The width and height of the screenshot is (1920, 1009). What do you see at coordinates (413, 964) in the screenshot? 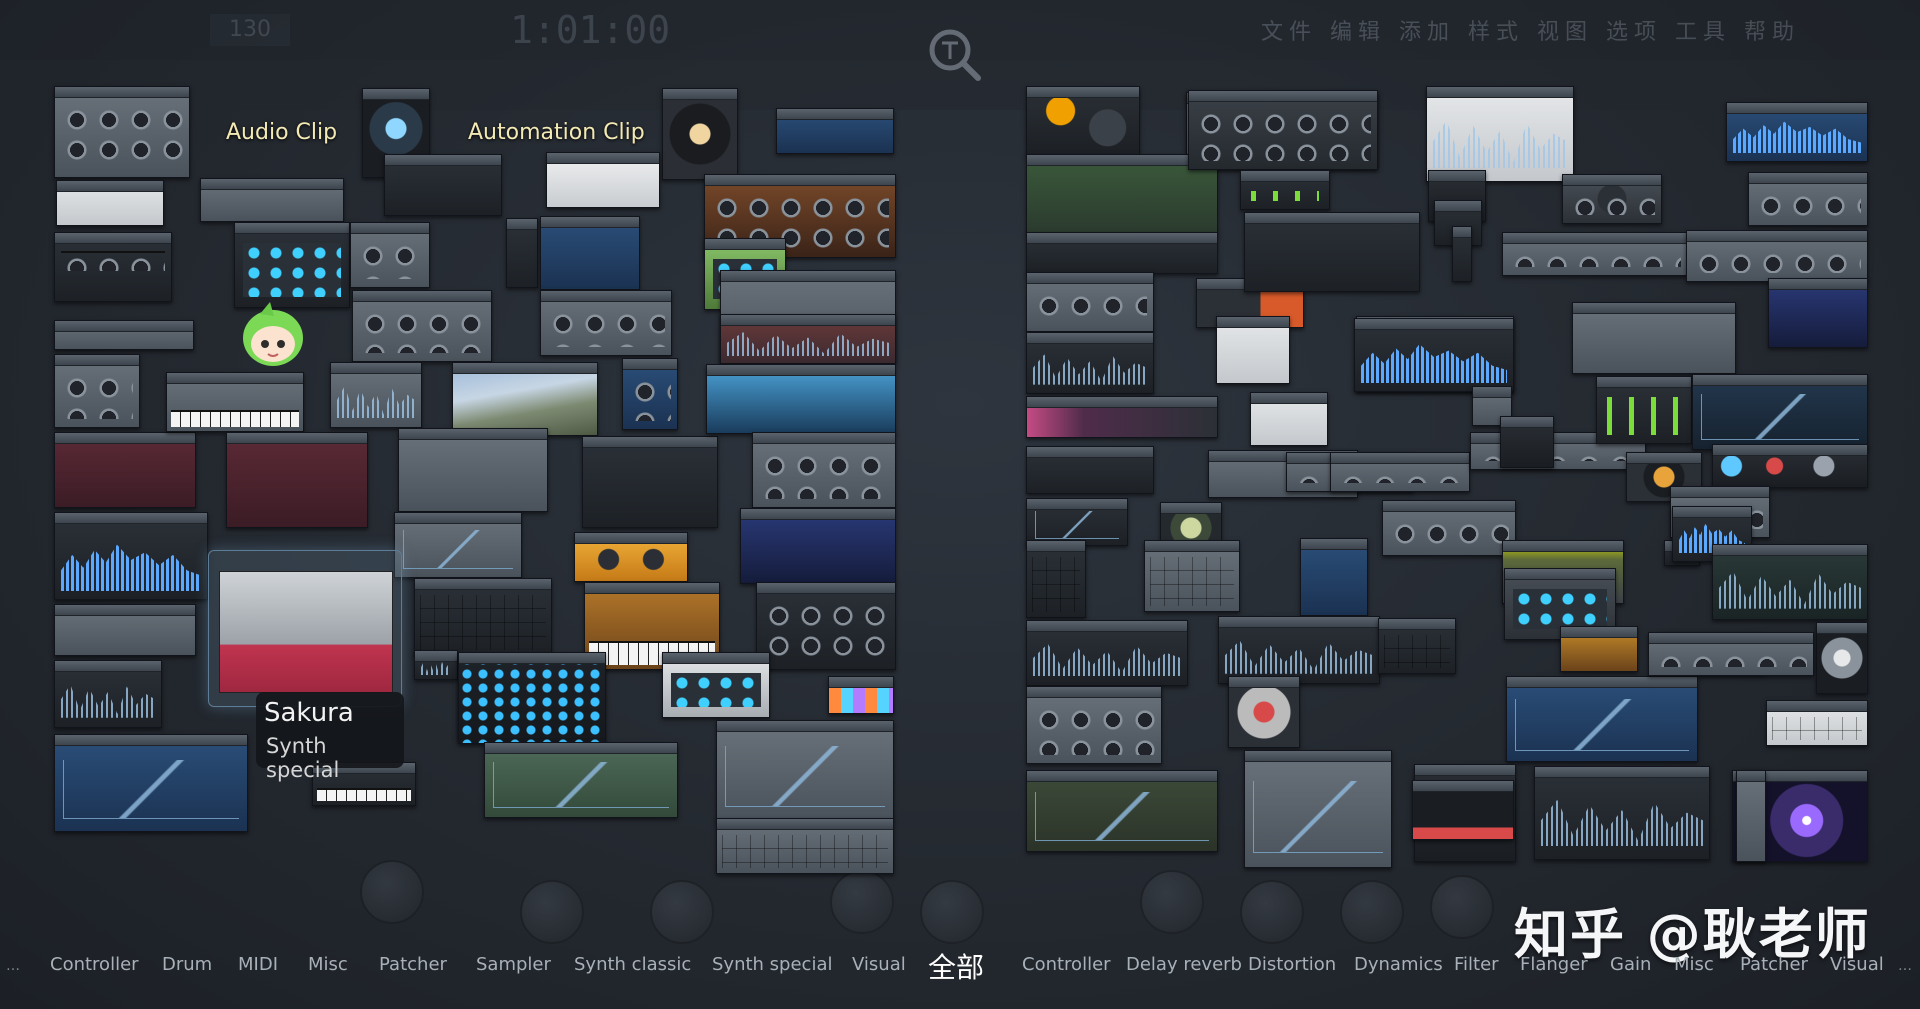
I see `category-generator-patcher: Patcher` at bounding box center [413, 964].